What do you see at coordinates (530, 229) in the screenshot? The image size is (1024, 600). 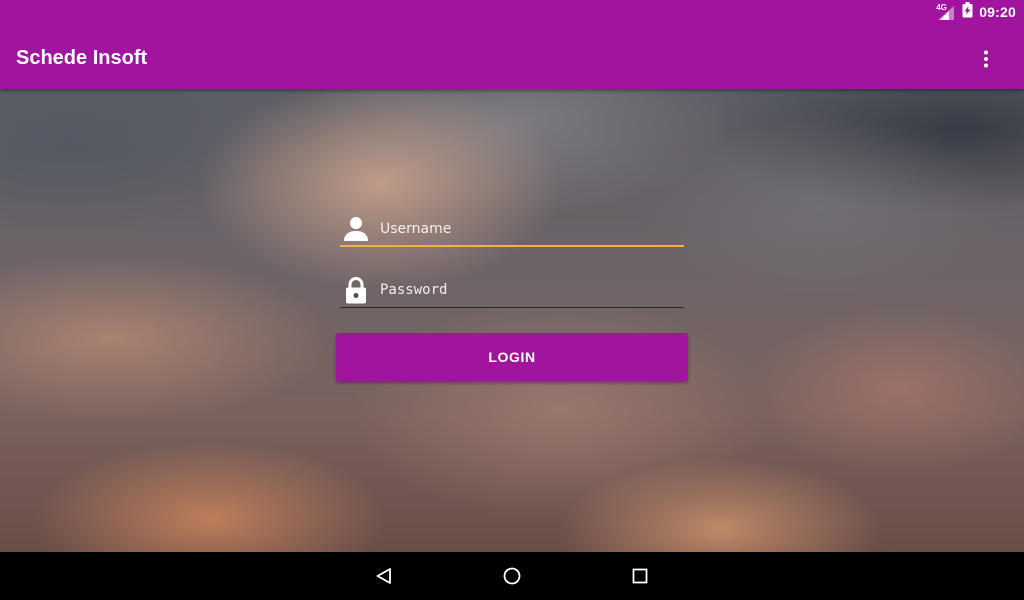 I see `username-input` at bounding box center [530, 229].